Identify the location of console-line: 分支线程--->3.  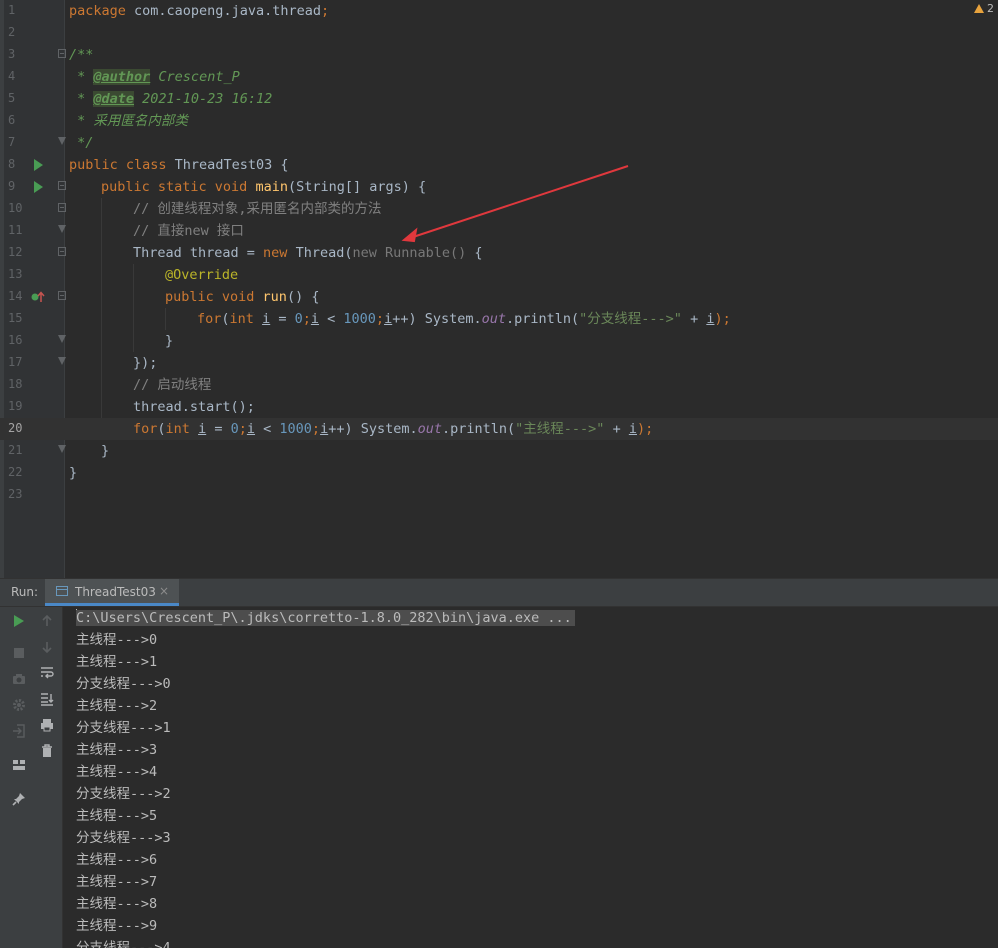
(123, 838).